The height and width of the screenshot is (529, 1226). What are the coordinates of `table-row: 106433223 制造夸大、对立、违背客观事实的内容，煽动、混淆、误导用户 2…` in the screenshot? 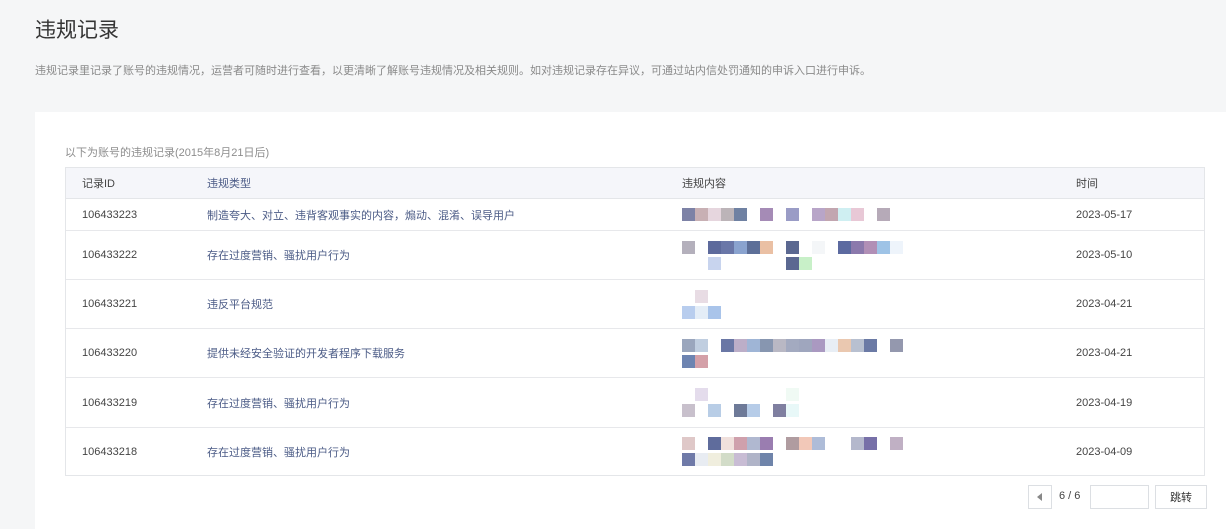 It's located at (635, 215).